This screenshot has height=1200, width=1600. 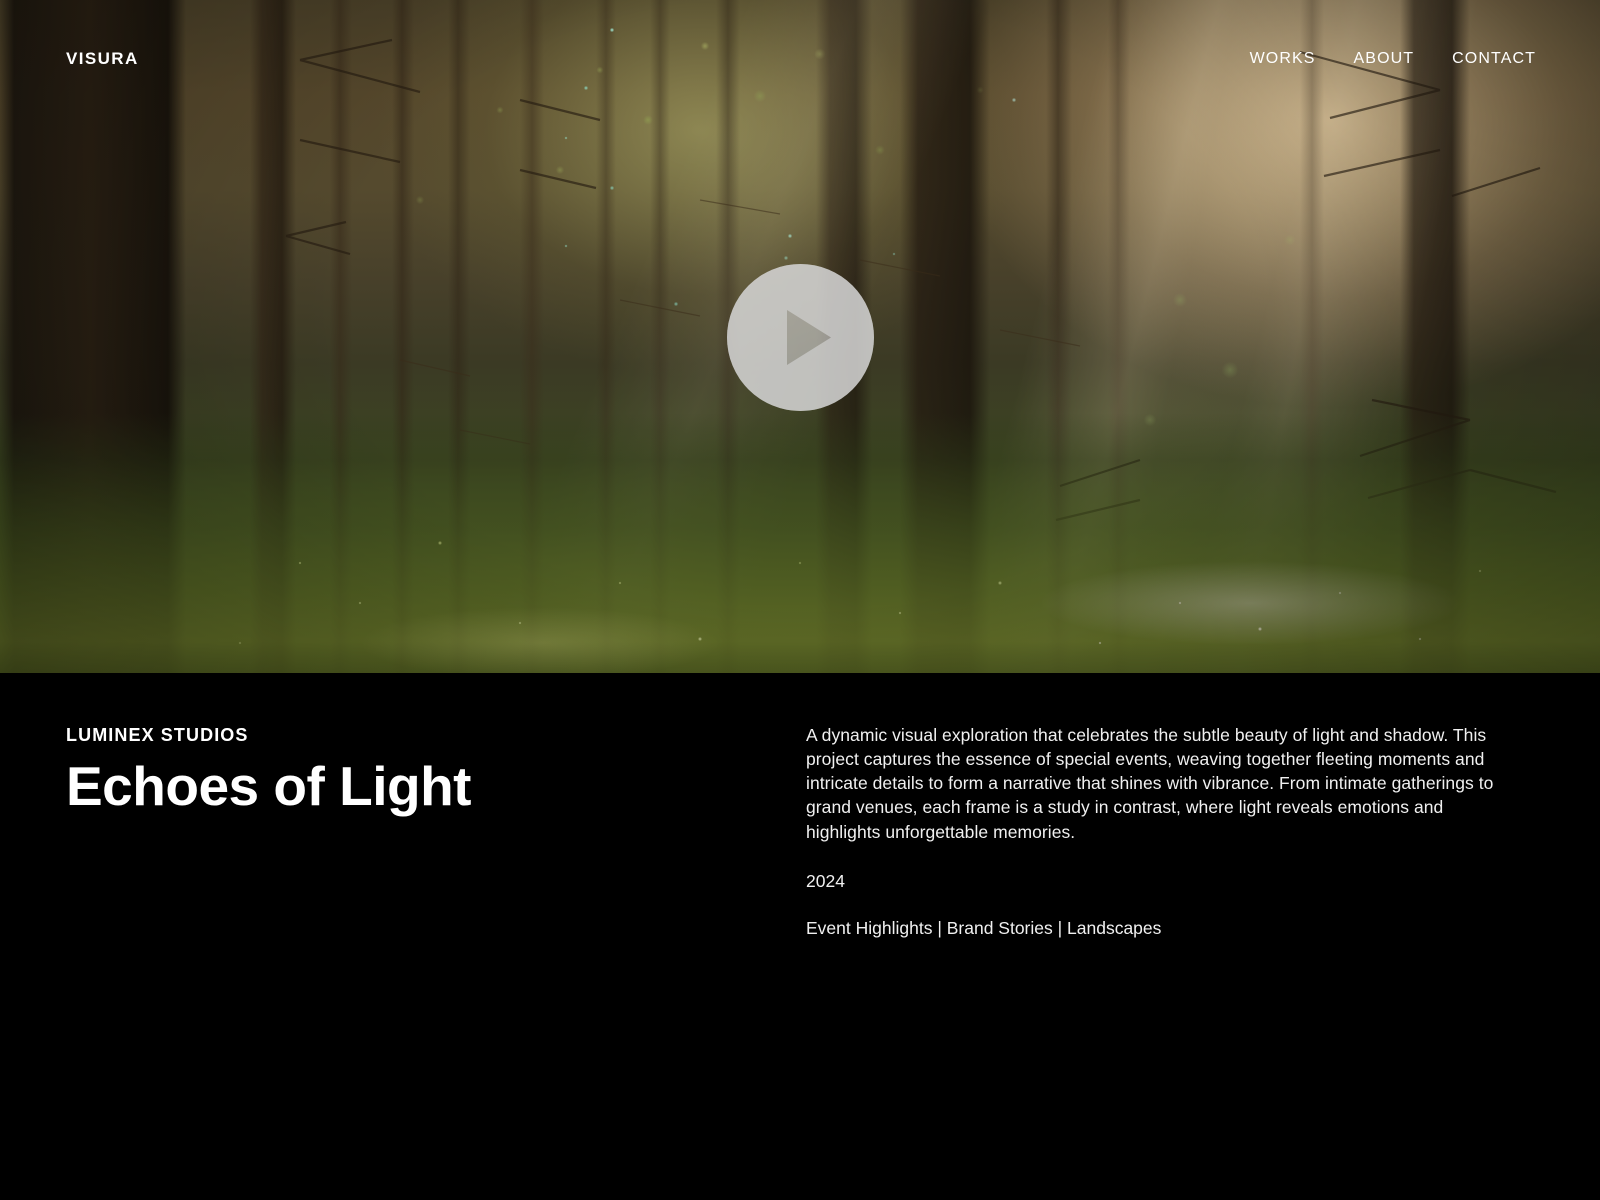 What do you see at coordinates (825, 880) in the screenshot?
I see `project-year: 2024` at bounding box center [825, 880].